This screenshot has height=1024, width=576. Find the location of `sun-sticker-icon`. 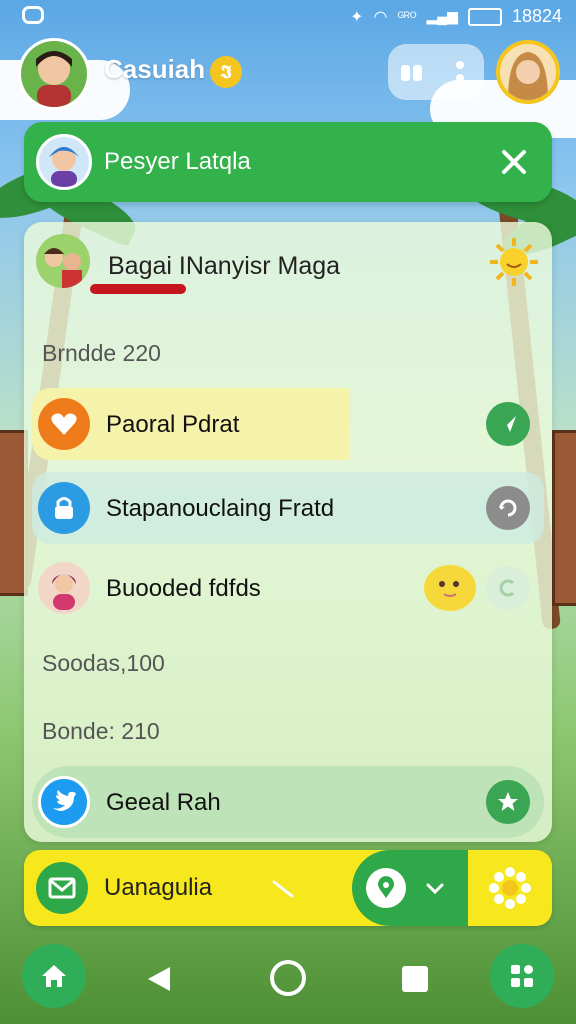

sun-sticker-icon is located at coordinates (514, 262).